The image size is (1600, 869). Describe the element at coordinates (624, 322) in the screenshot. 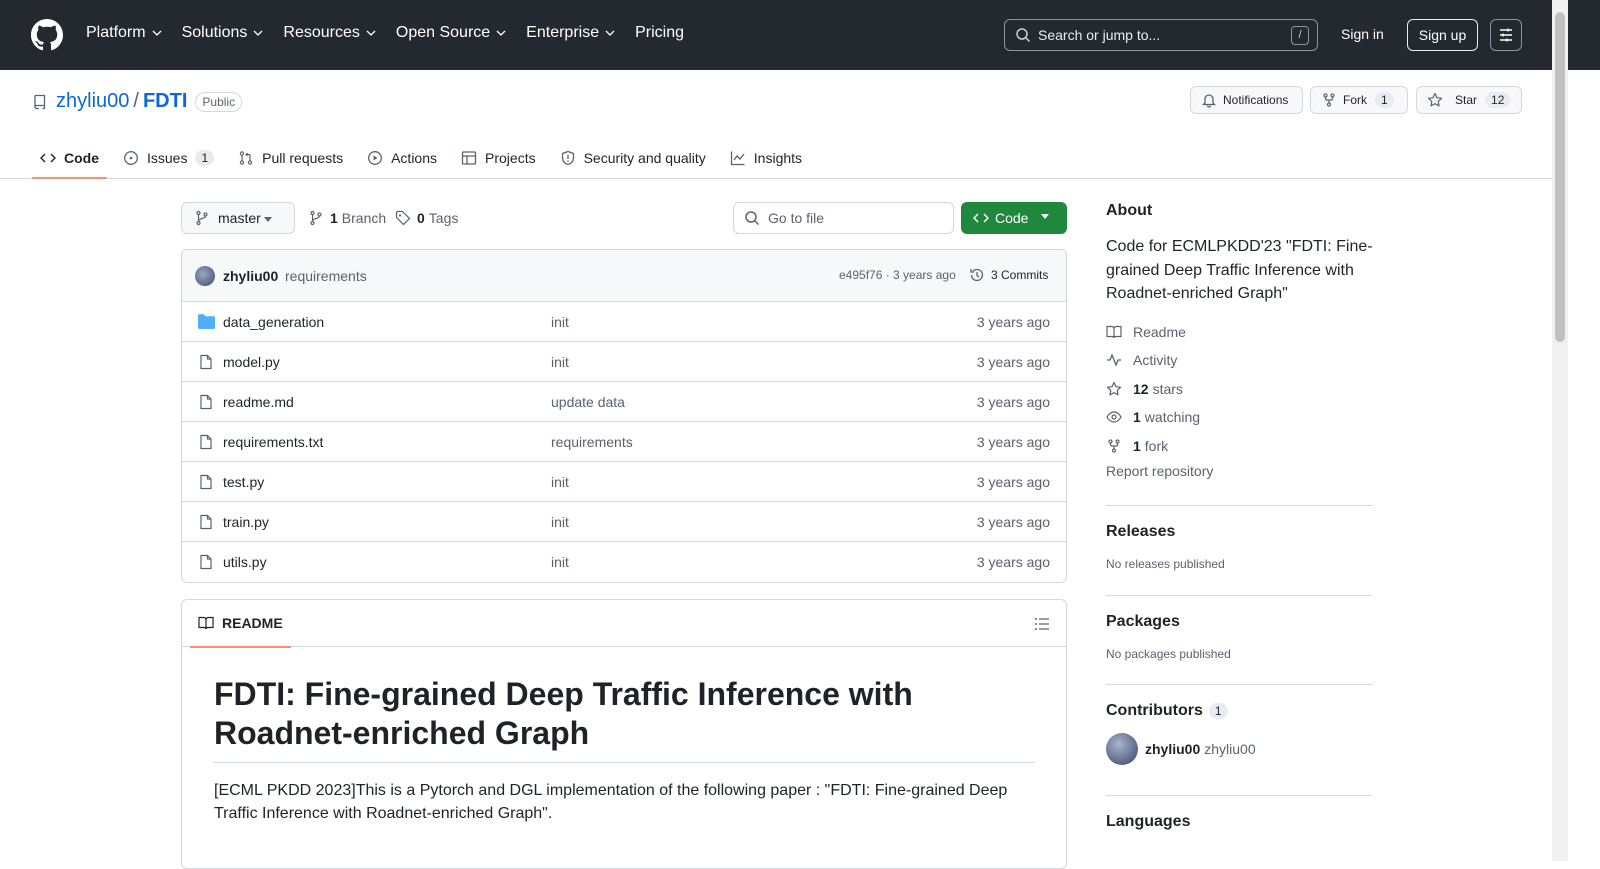

I see `table-row: data_generation init 3 years ago` at that location.